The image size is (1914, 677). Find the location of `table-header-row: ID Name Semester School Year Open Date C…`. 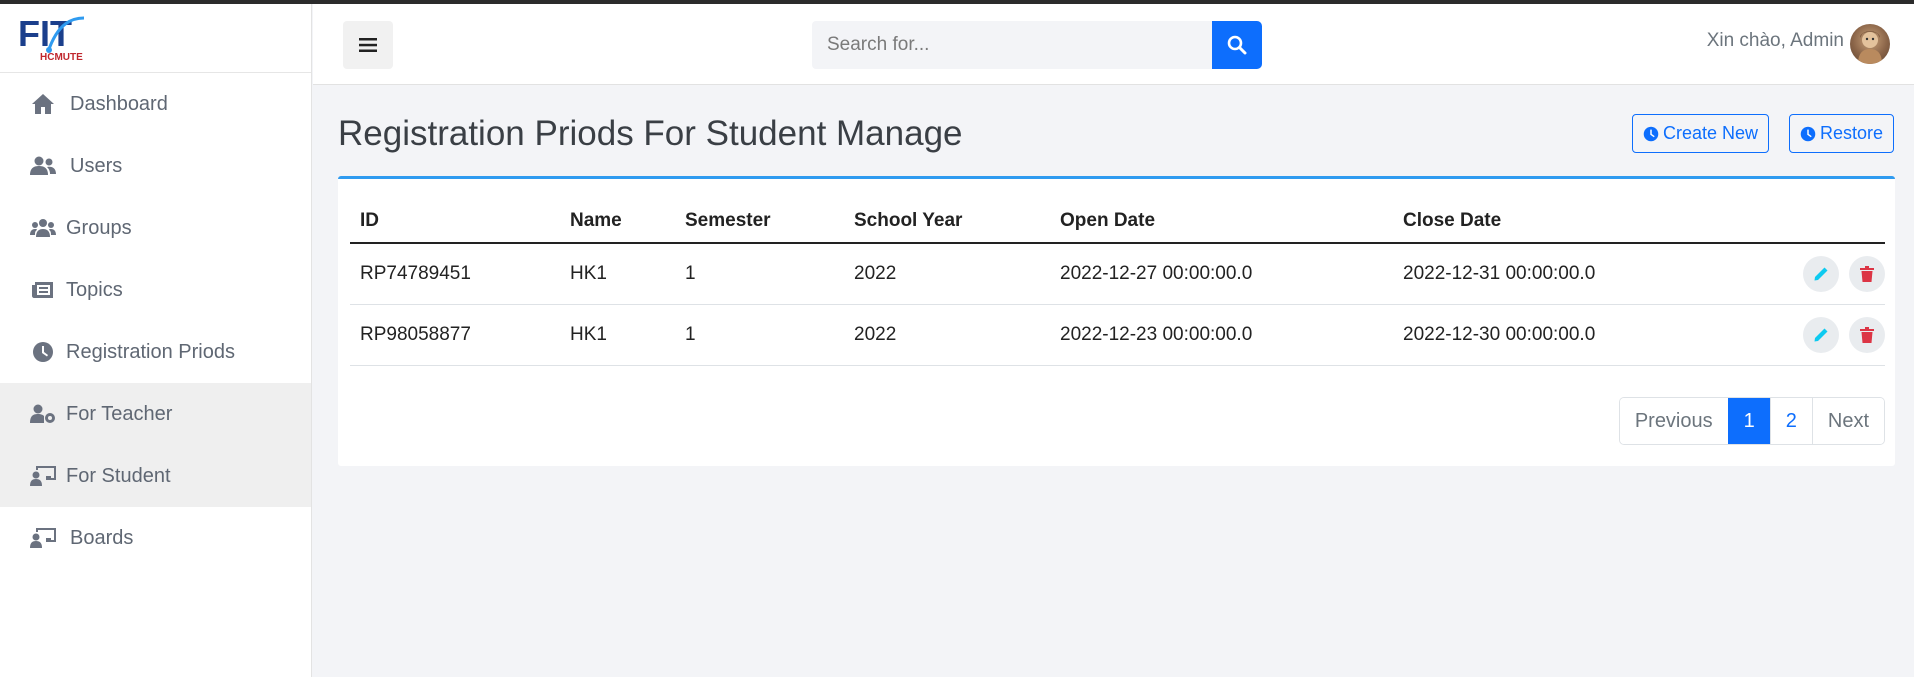

table-header-row: ID Name Semester School Year Open Date C… is located at coordinates (1117, 221).